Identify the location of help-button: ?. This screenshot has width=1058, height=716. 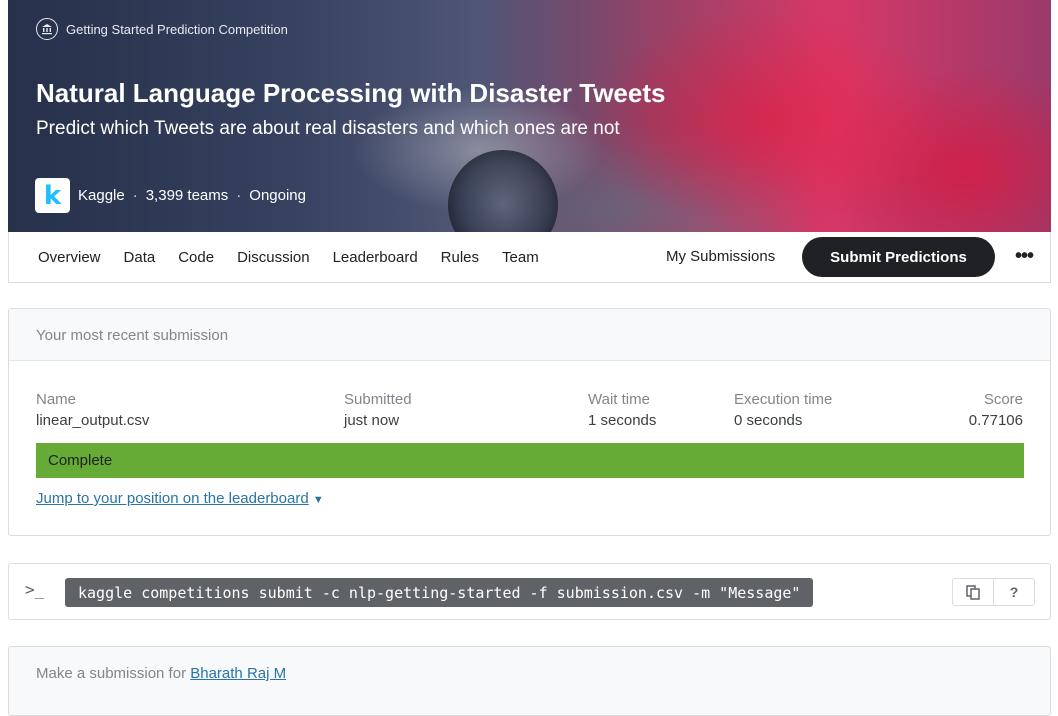
(1013, 592).